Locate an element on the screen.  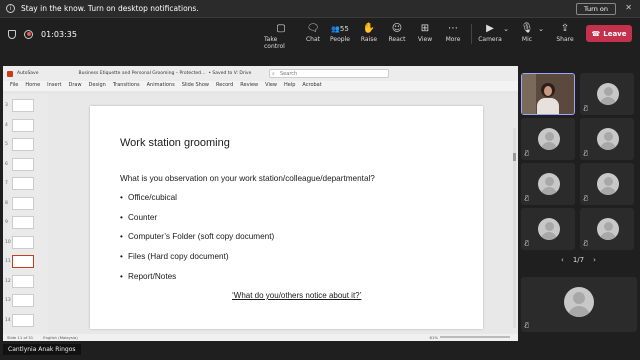
ppt-menu-help: Help is located at coordinates (289, 86).